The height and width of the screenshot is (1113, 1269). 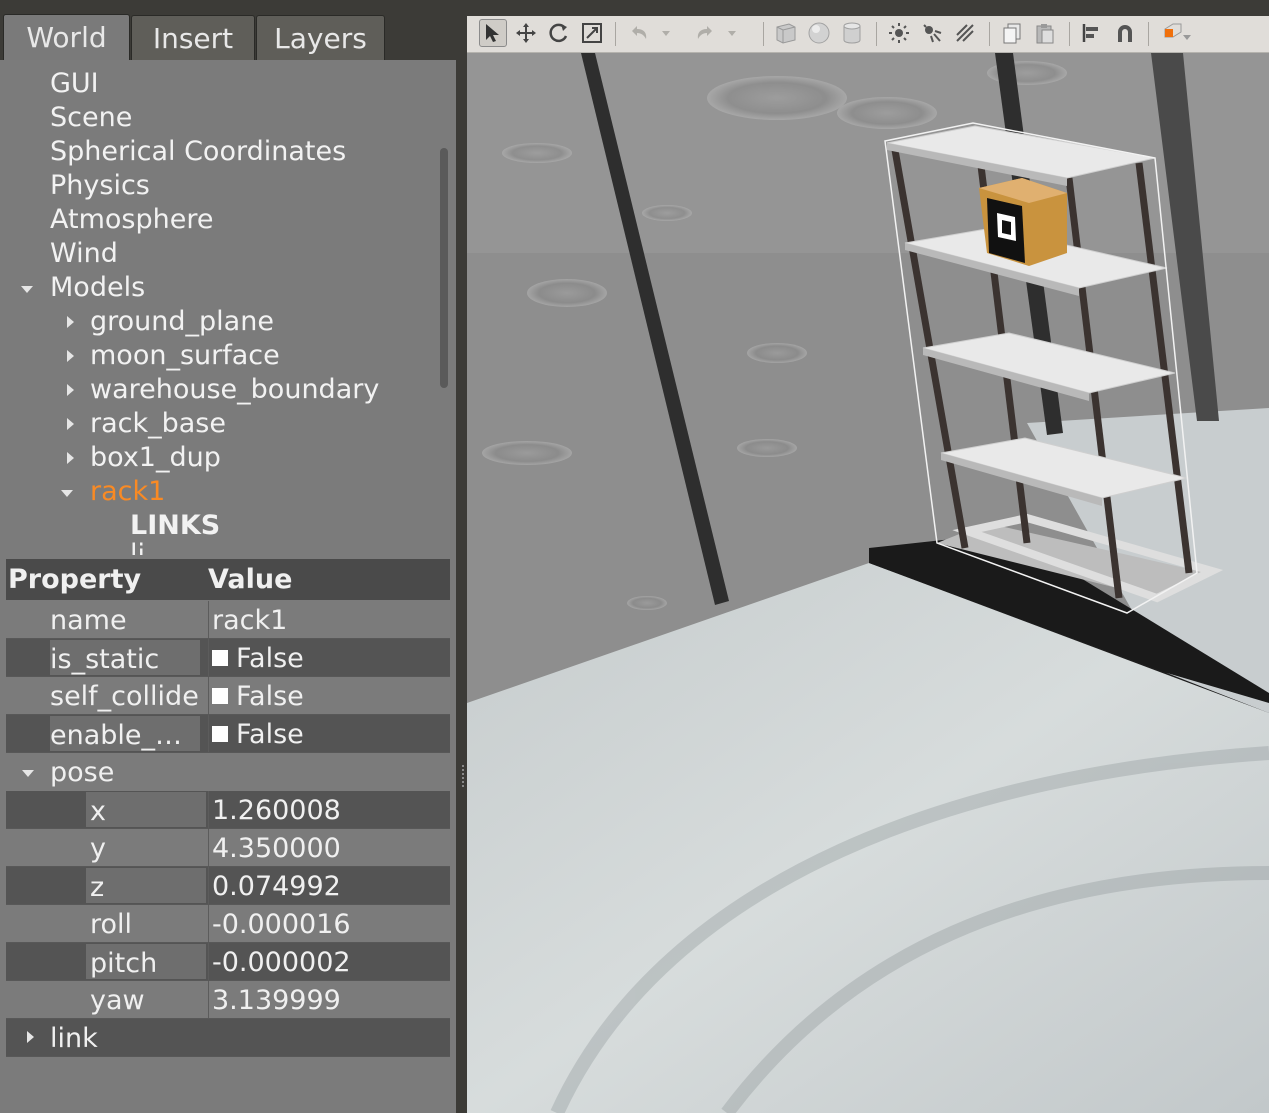 What do you see at coordinates (329, 619) in the screenshot?
I see `prop-value-name: rack1` at bounding box center [329, 619].